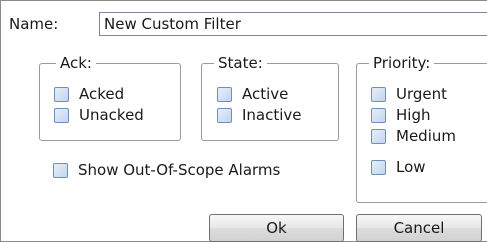 The width and height of the screenshot is (487, 242). I want to click on acked-label: Acked, so click(102, 94).